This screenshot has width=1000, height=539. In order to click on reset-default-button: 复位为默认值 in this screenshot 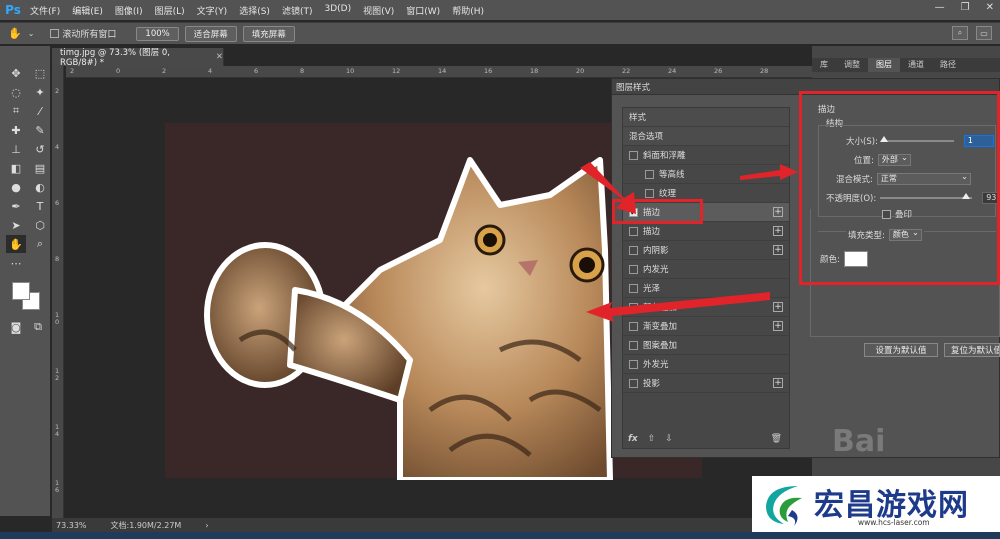, I will do `click(972, 350)`.